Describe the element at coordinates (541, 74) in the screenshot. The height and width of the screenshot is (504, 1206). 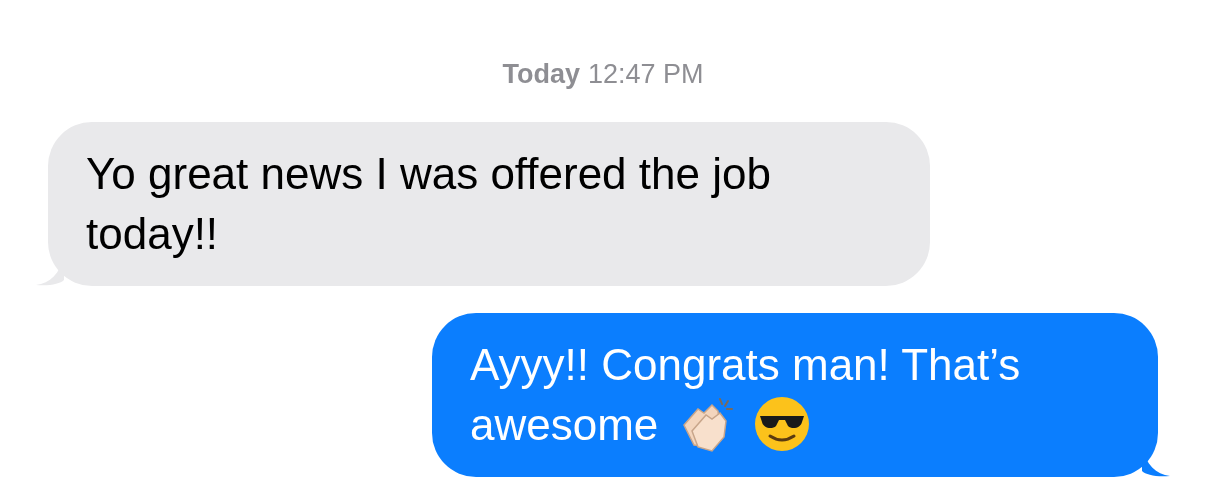
I see `timestamp-day: Today` at that location.